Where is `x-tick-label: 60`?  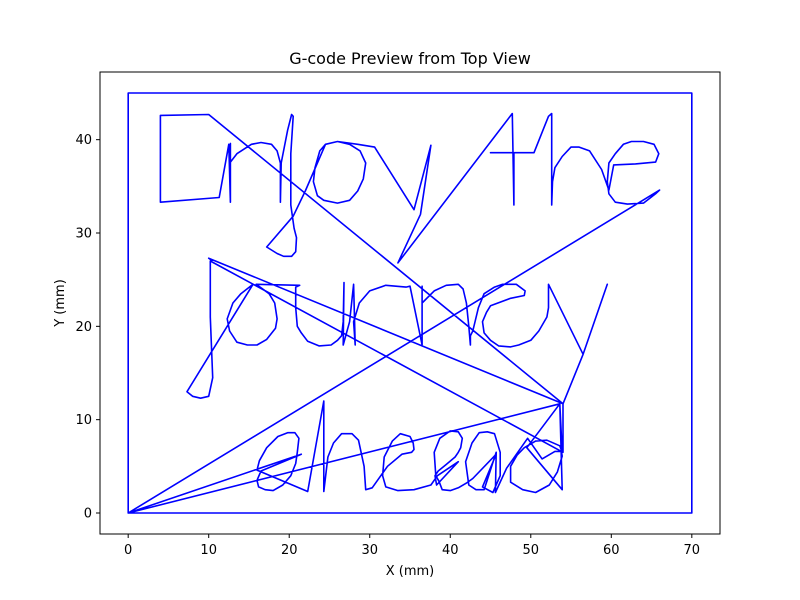
x-tick-label: 60 is located at coordinates (611, 550).